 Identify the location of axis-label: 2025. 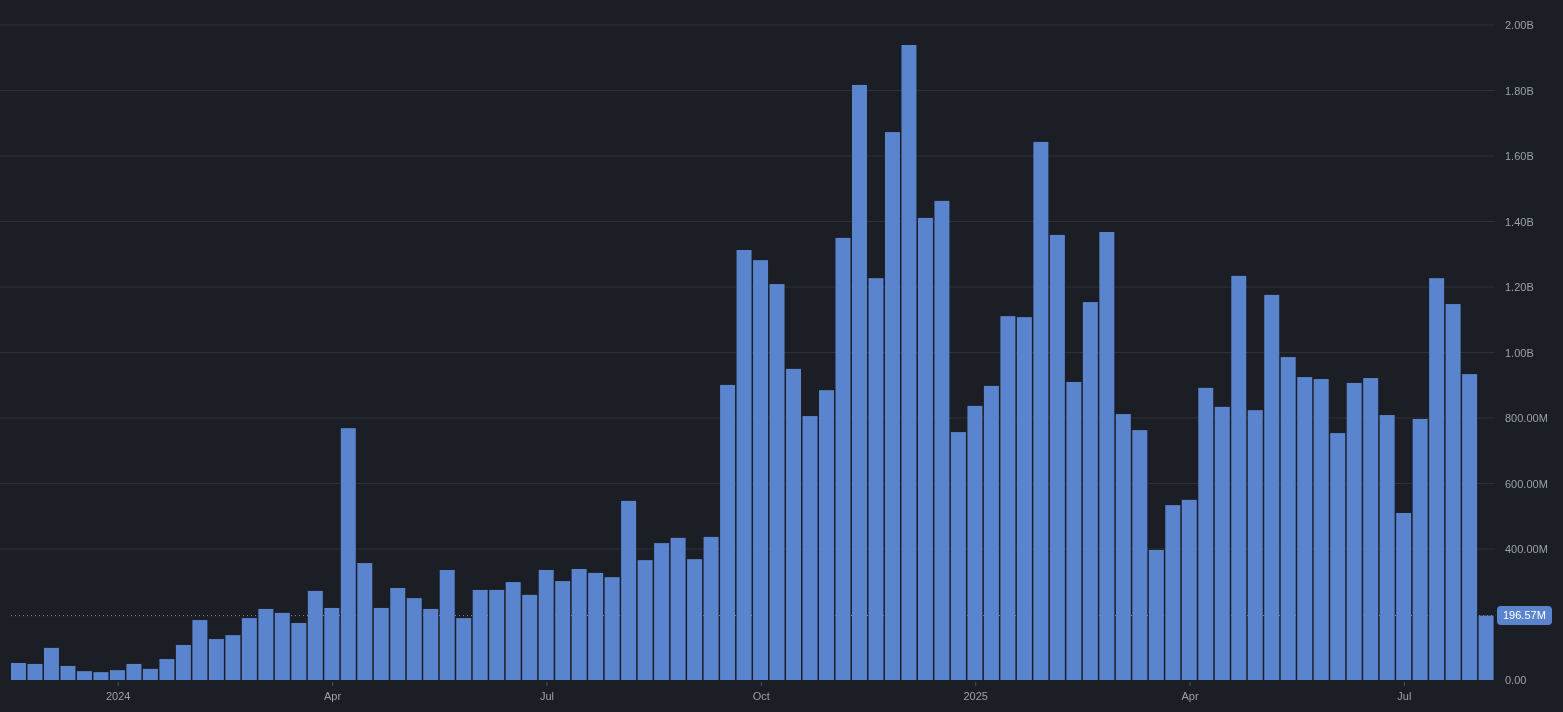
(975, 696).